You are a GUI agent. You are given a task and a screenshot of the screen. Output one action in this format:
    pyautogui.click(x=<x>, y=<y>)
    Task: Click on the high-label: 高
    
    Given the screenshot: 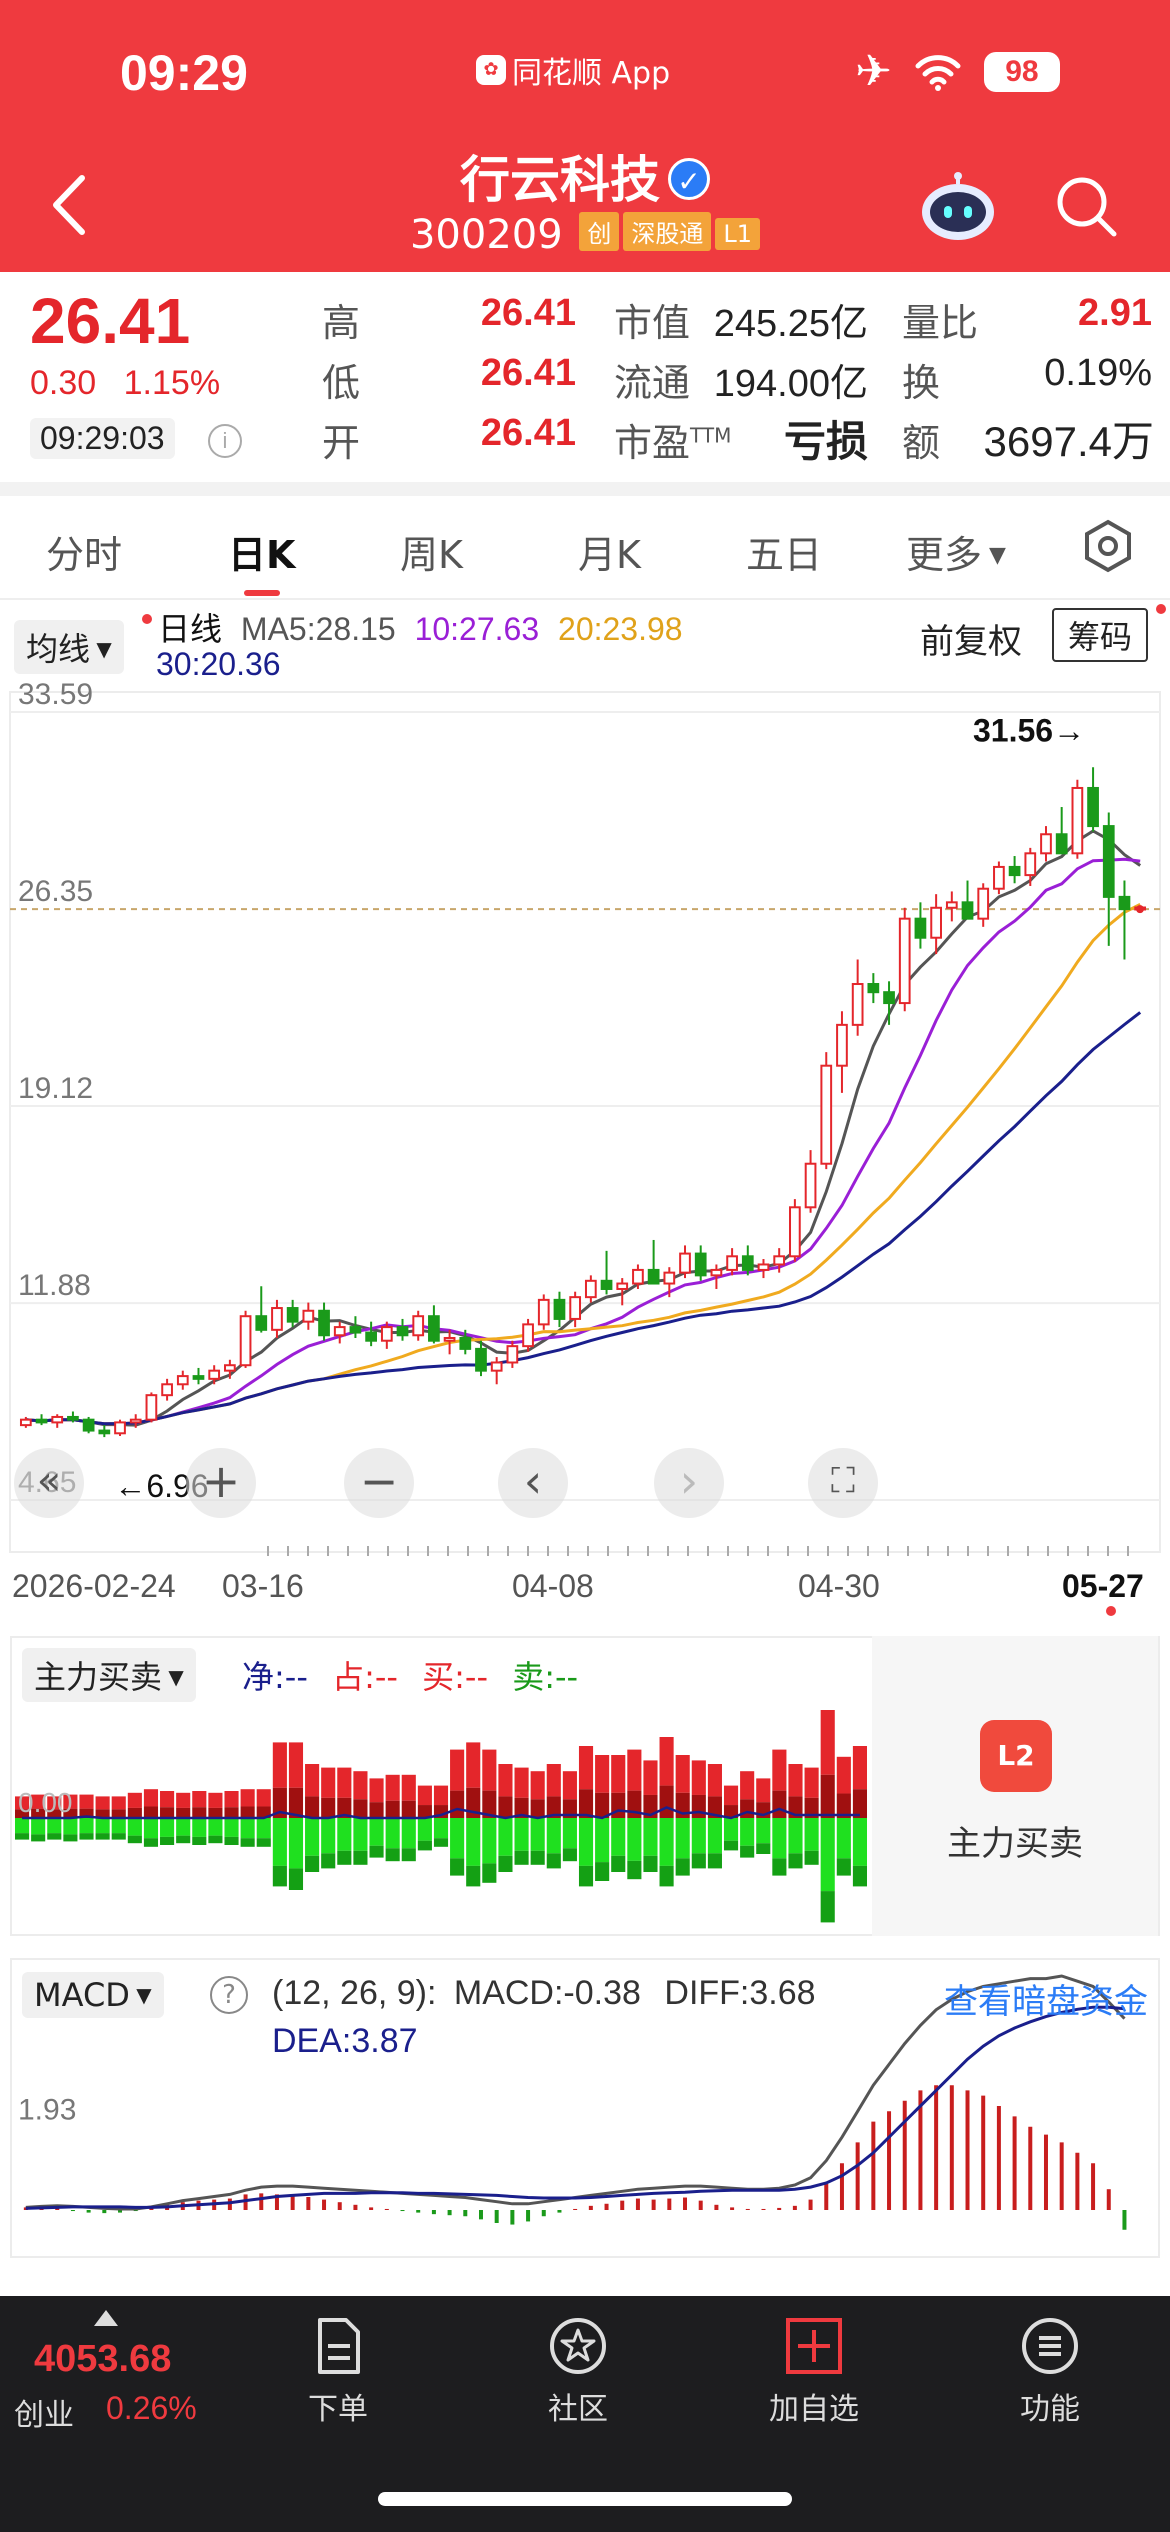 What is the action you would take?
    pyautogui.click(x=341, y=323)
    